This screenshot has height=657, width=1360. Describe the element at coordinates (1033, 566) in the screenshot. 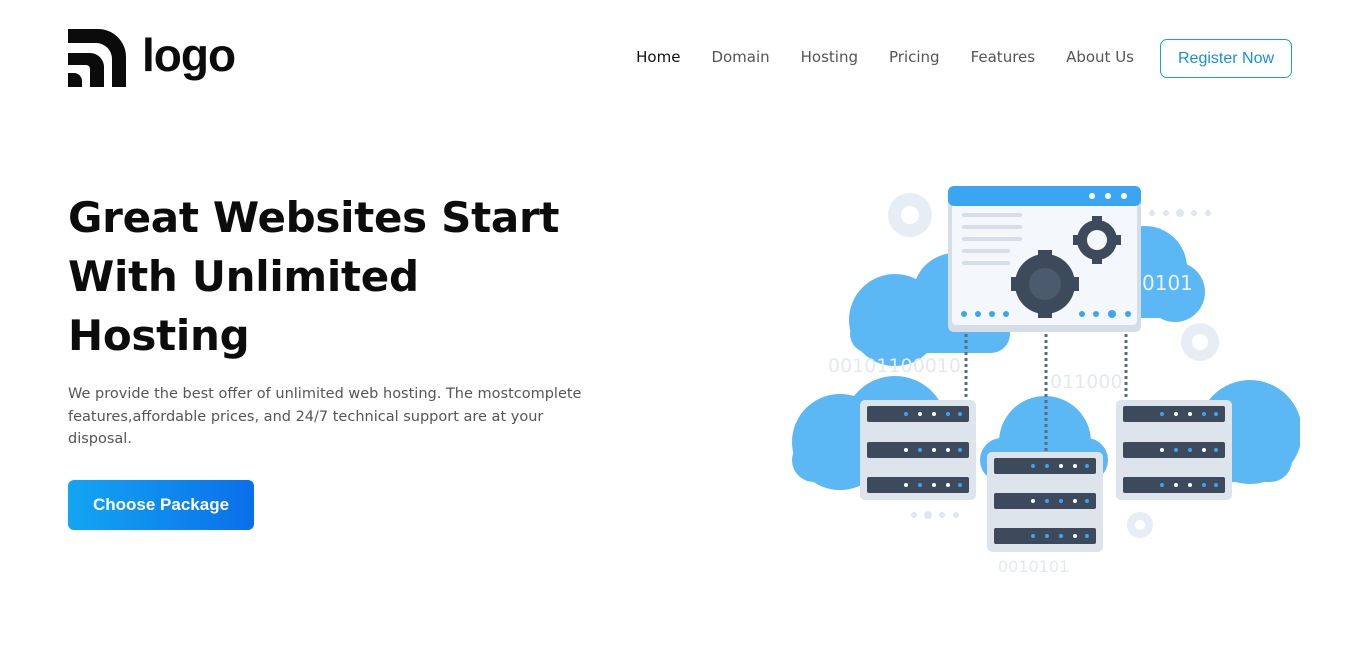

I see `binary-text-4: 0010101` at that location.